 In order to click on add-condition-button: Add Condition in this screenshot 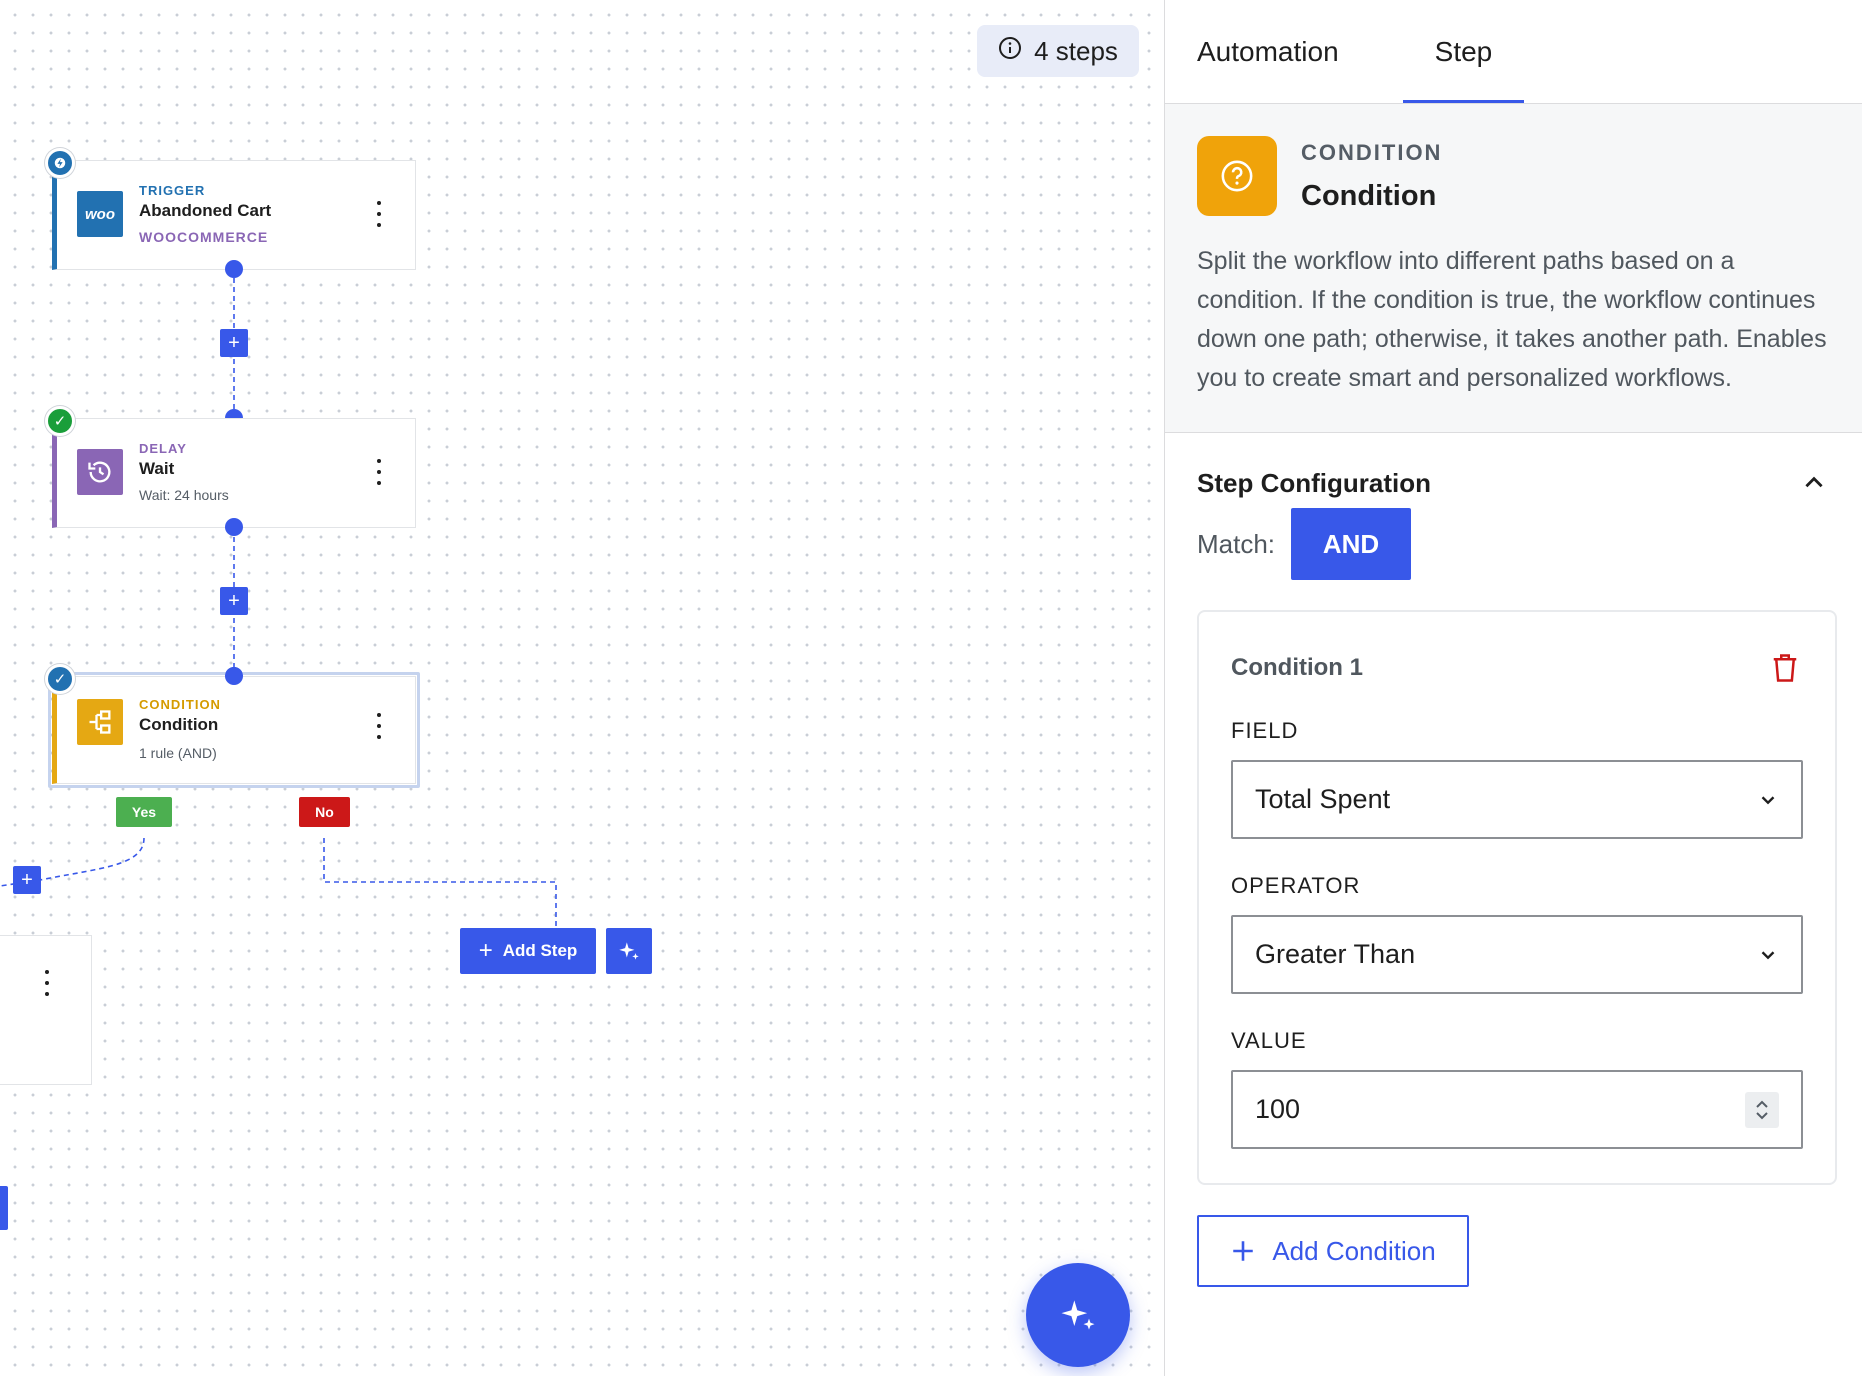, I will do `click(1333, 1251)`.